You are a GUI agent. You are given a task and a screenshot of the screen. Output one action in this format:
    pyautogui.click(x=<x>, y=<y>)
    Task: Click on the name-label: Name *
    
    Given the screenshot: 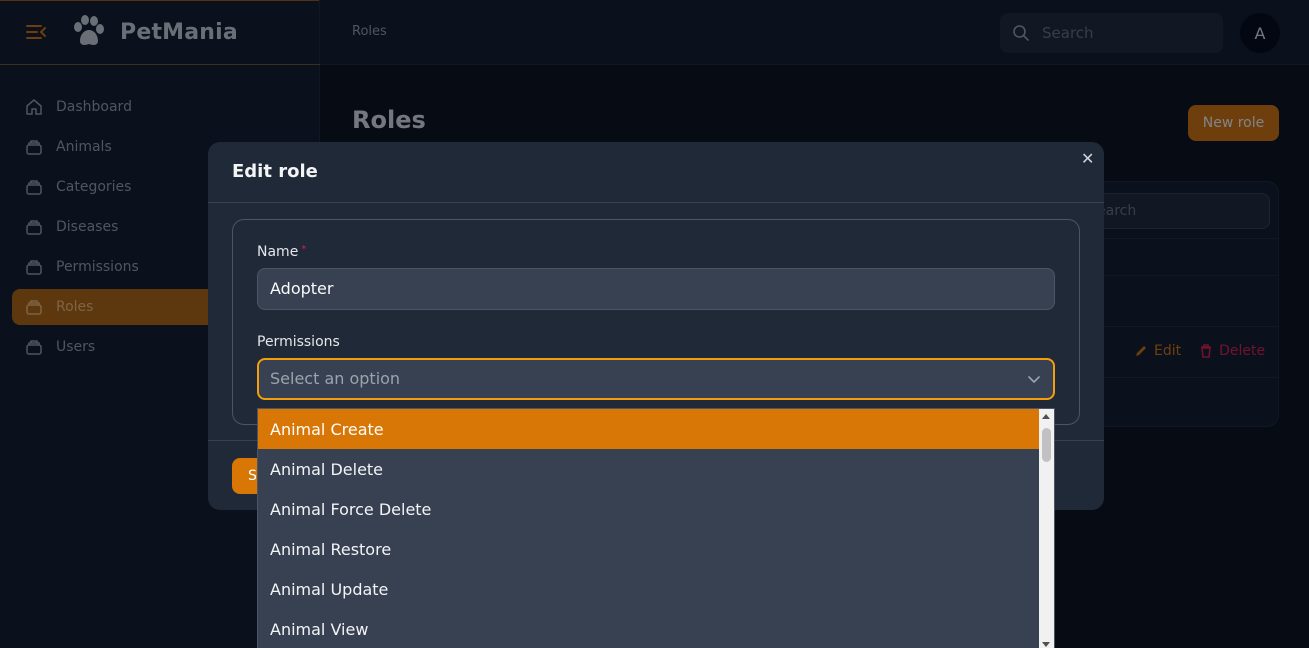 What is the action you would take?
    pyautogui.click(x=281, y=252)
    